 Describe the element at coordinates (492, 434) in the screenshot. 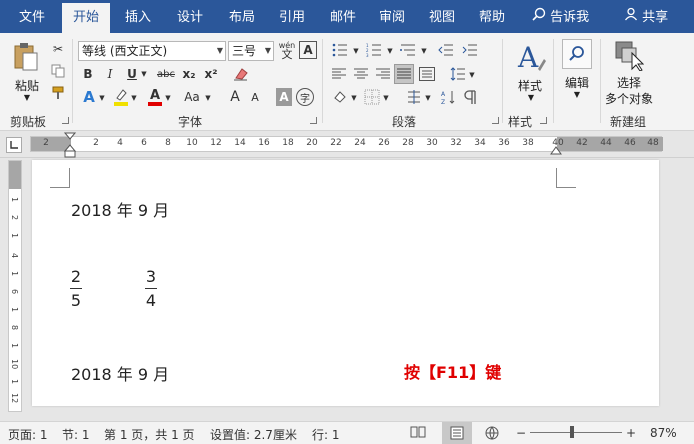

I see `web-layout-icon` at that location.